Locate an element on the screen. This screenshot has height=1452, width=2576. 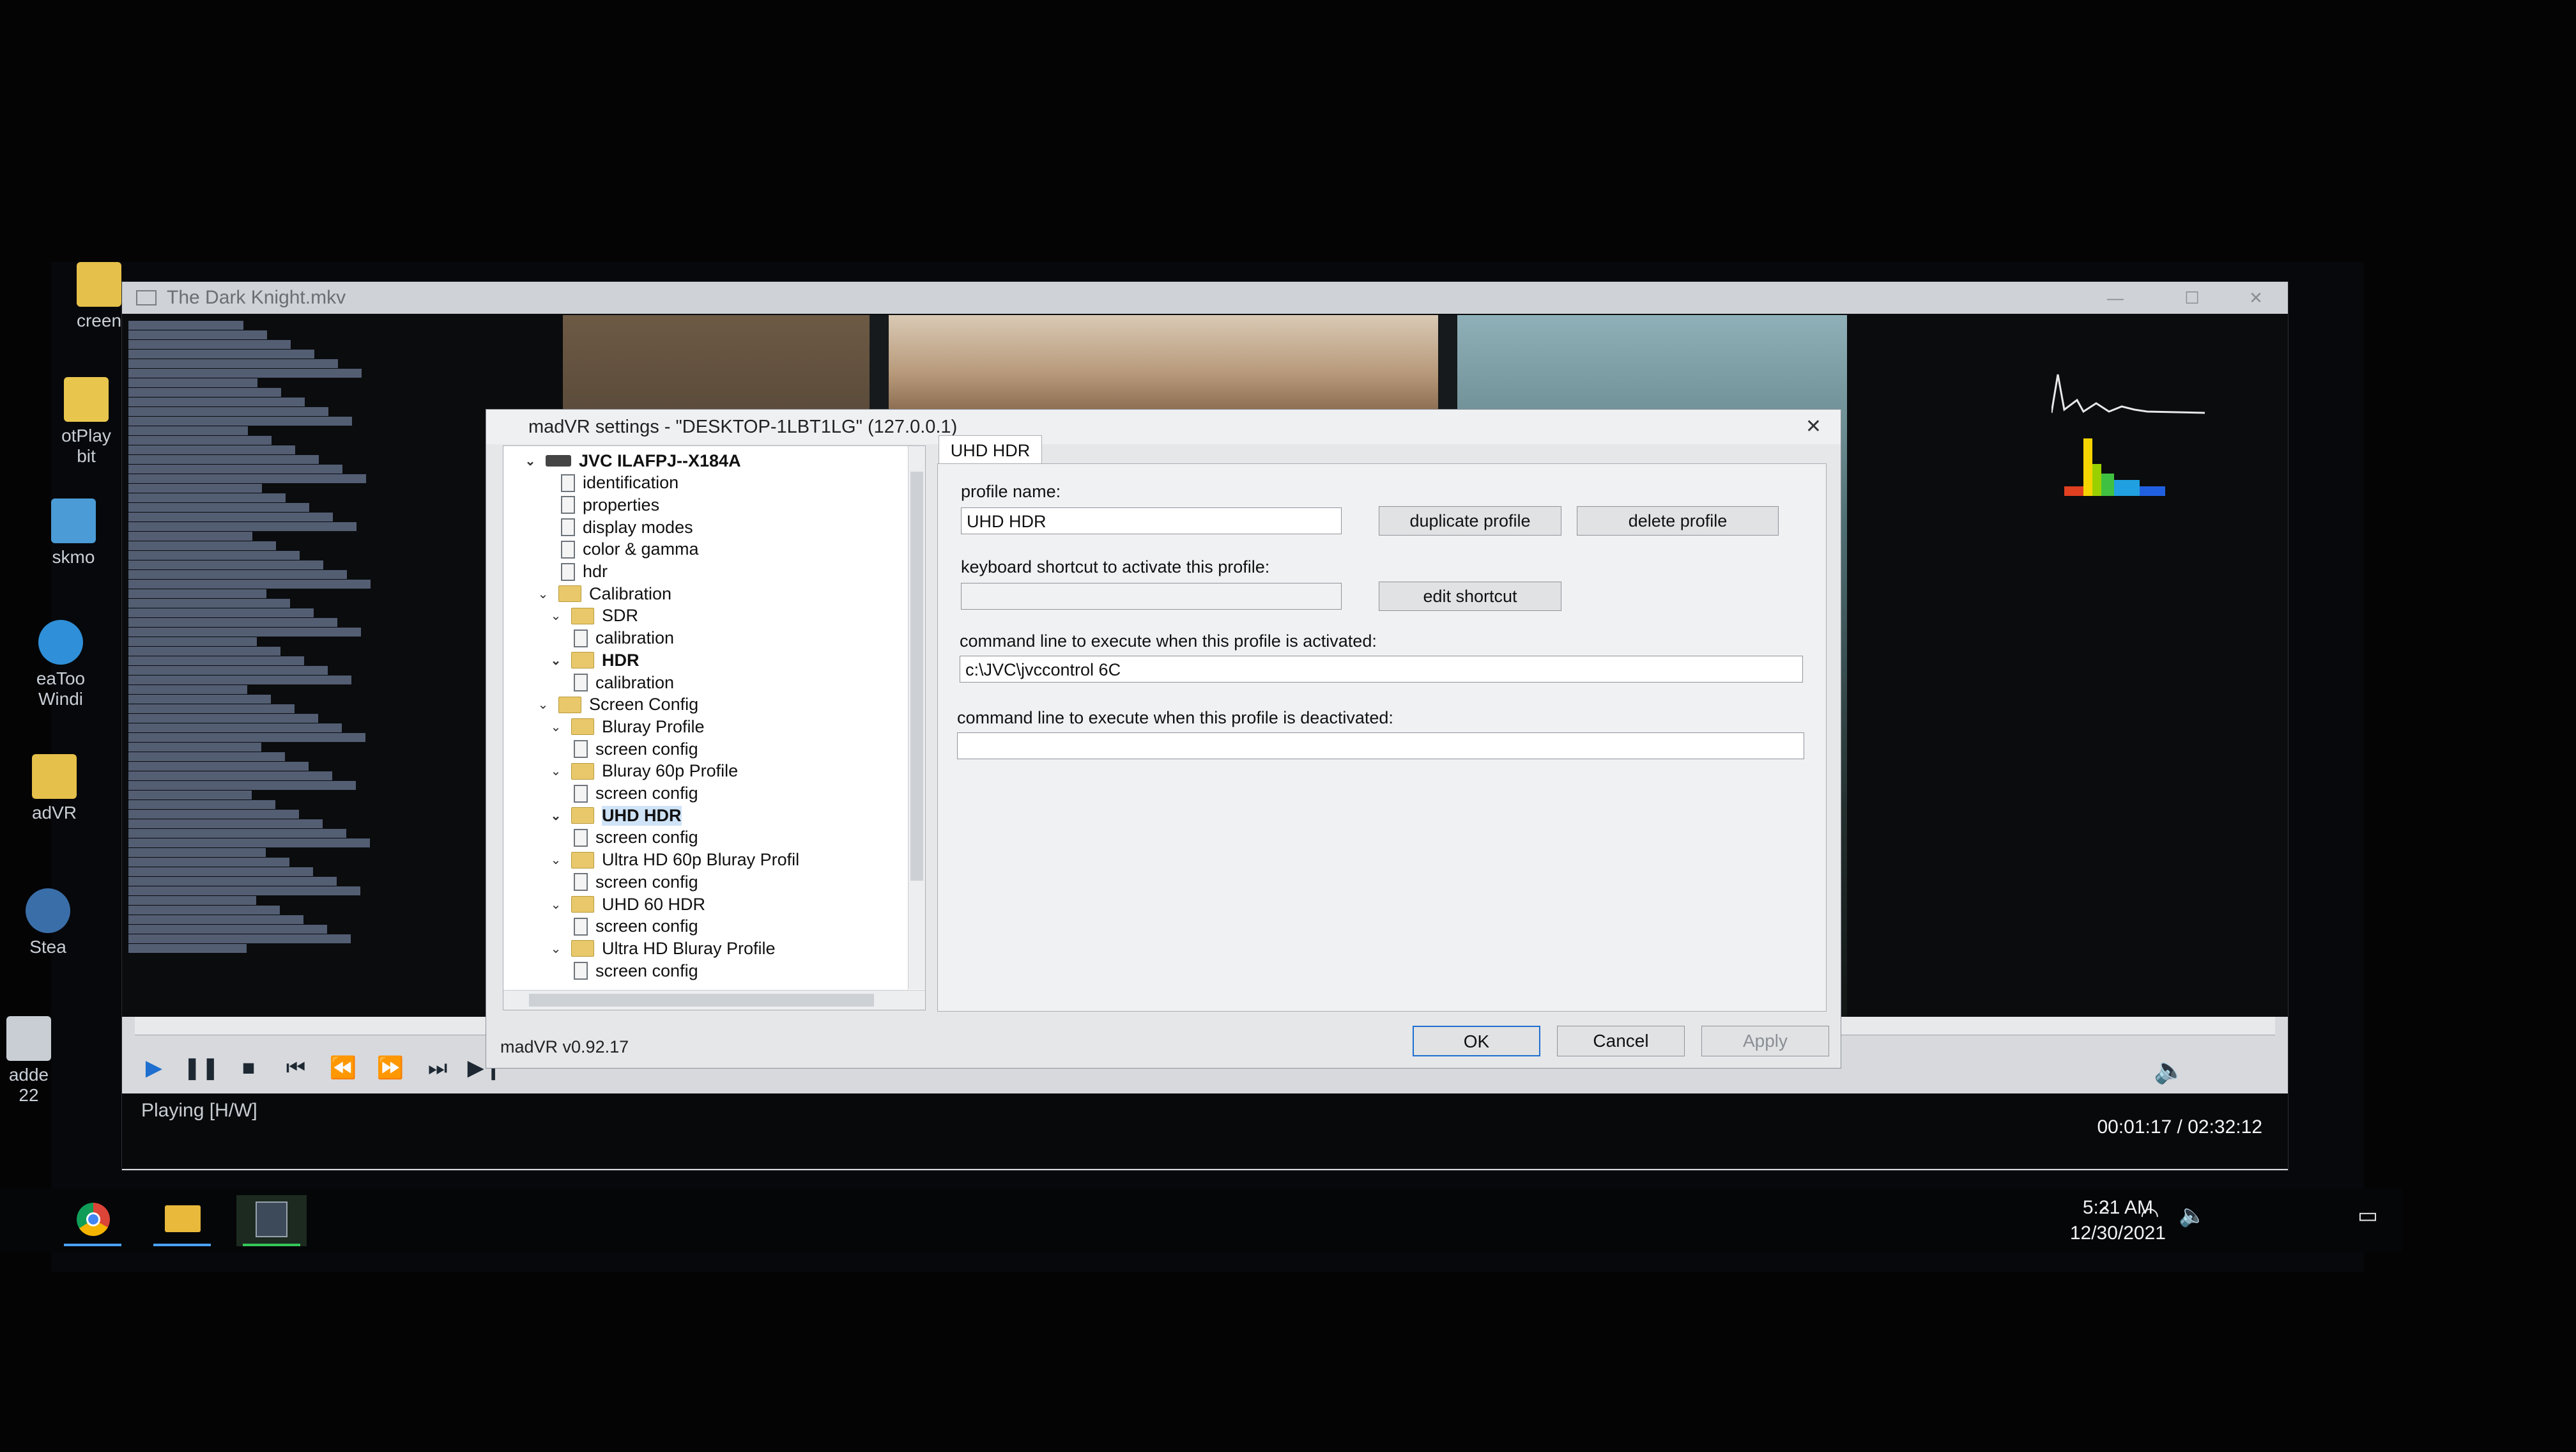
activate-command-field: c:\JVC\jvccontrol 6C is located at coordinates (1381, 669).